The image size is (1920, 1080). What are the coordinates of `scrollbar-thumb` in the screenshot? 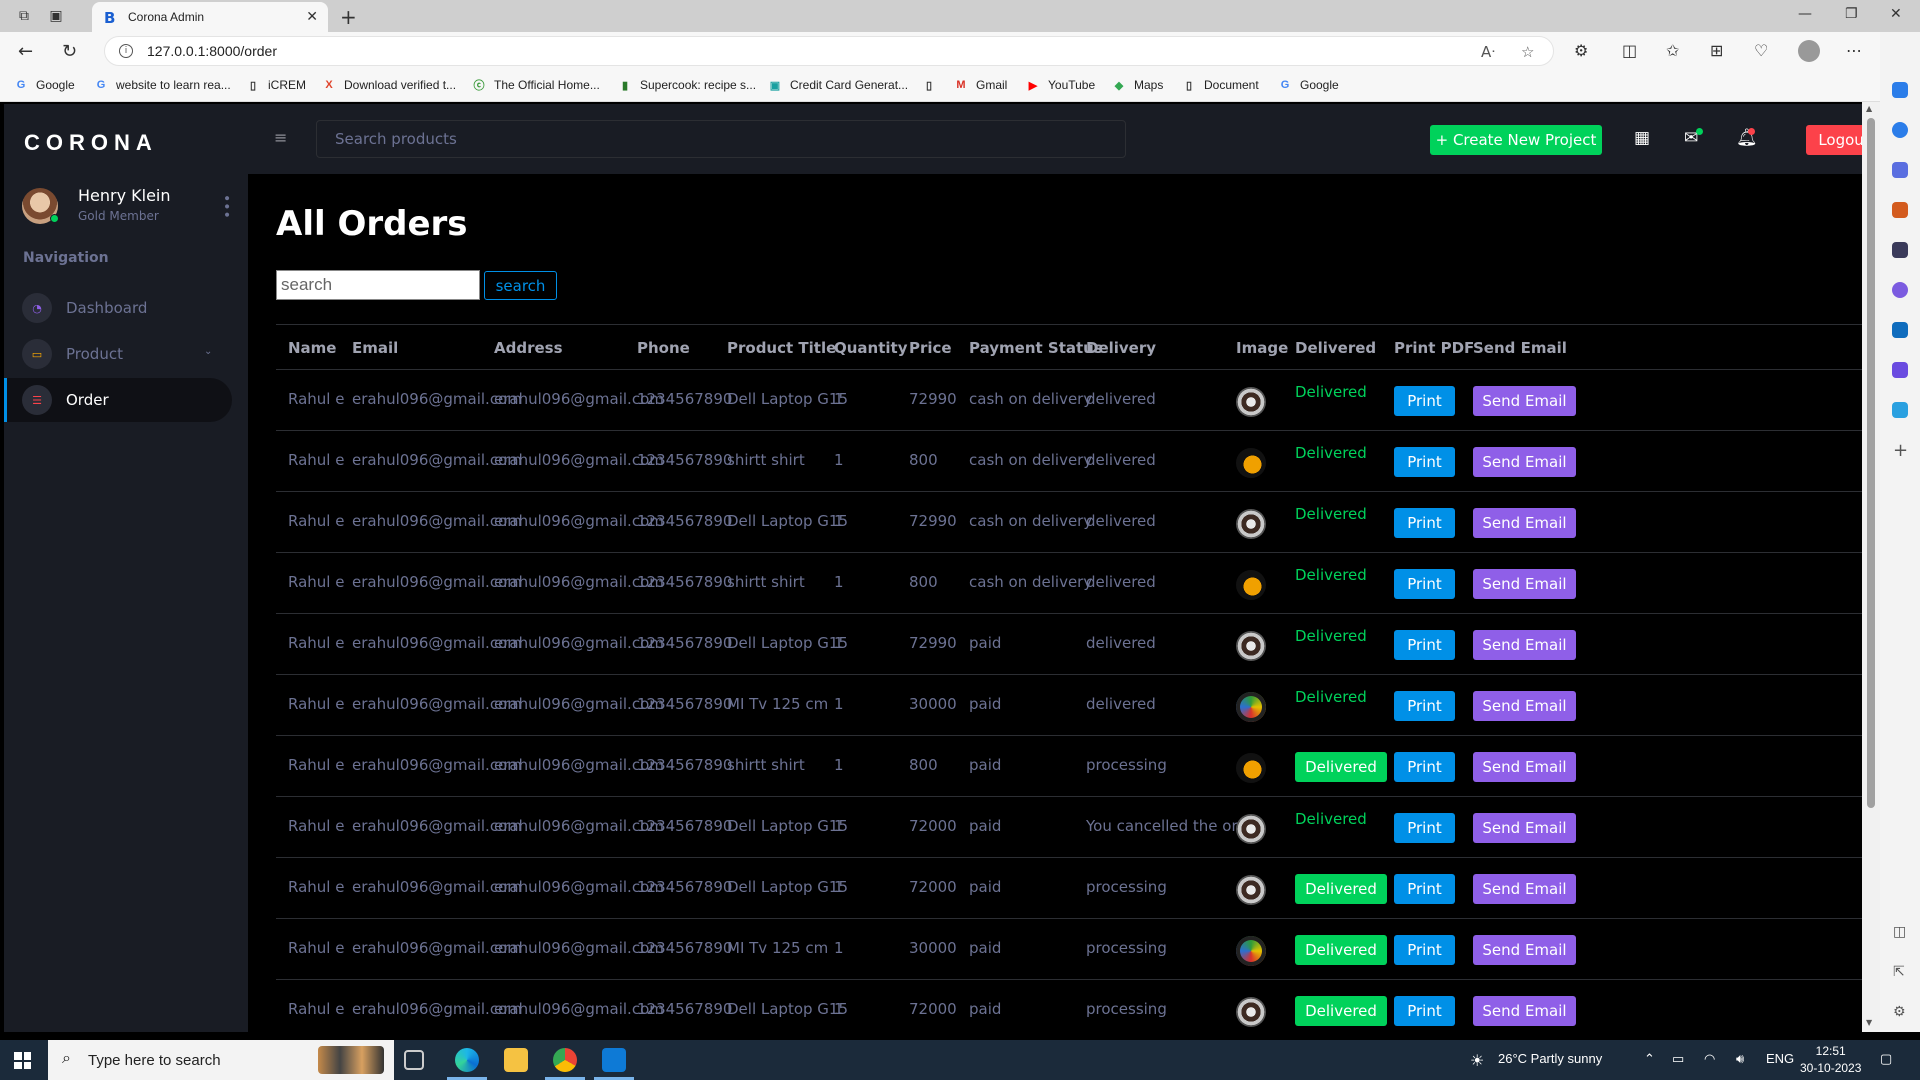 It's located at (1871, 463).